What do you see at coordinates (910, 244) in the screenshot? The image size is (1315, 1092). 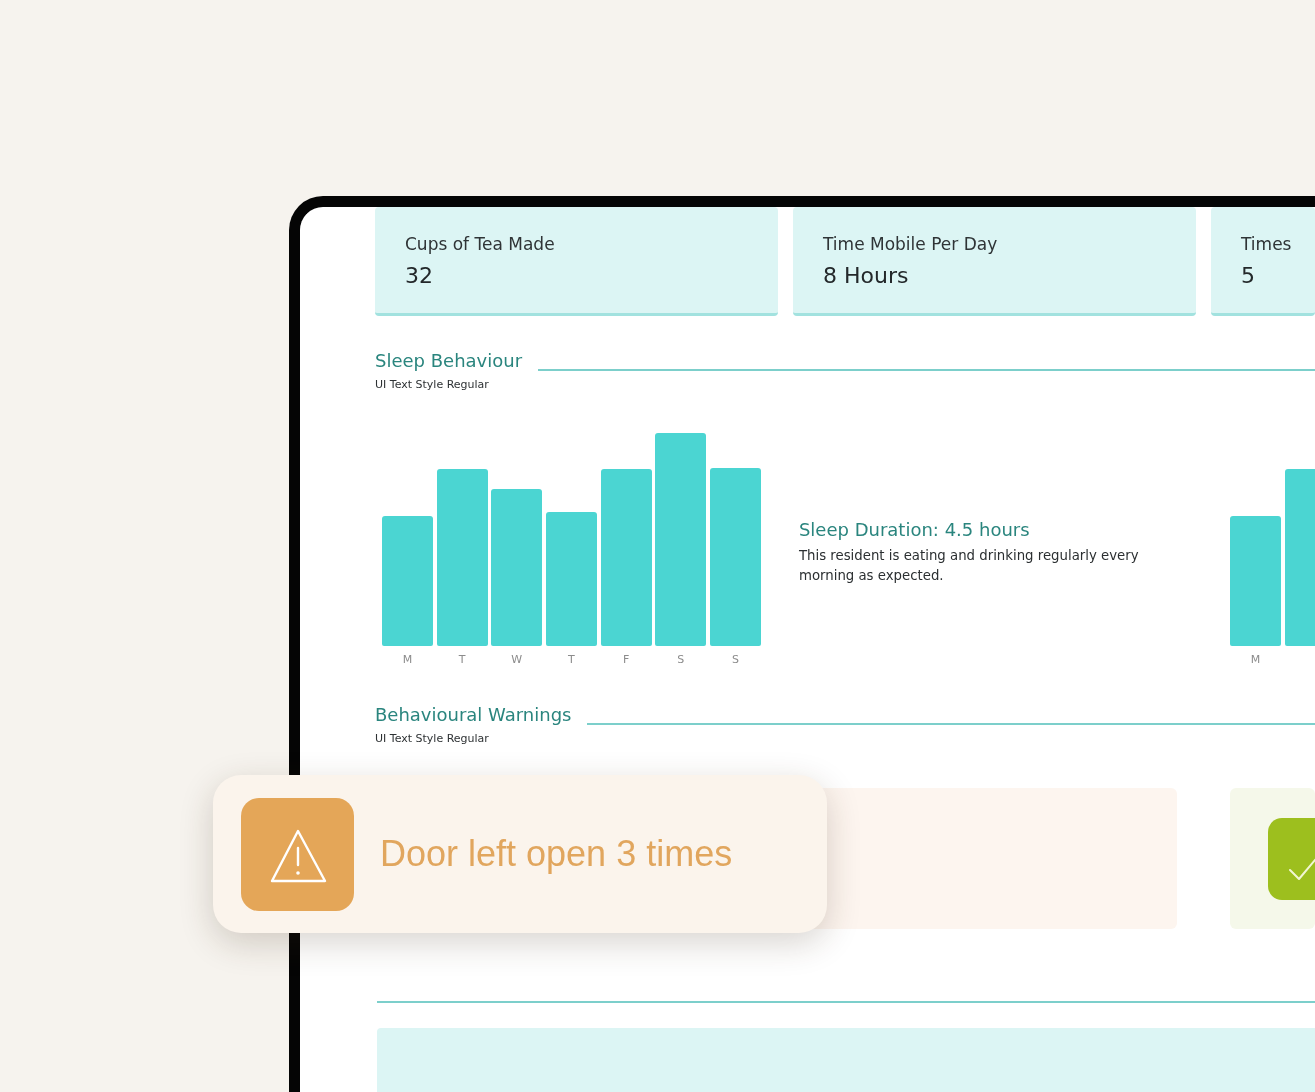 I see `stat-label: Time Mobile Per Day` at bounding box center [910, 244].